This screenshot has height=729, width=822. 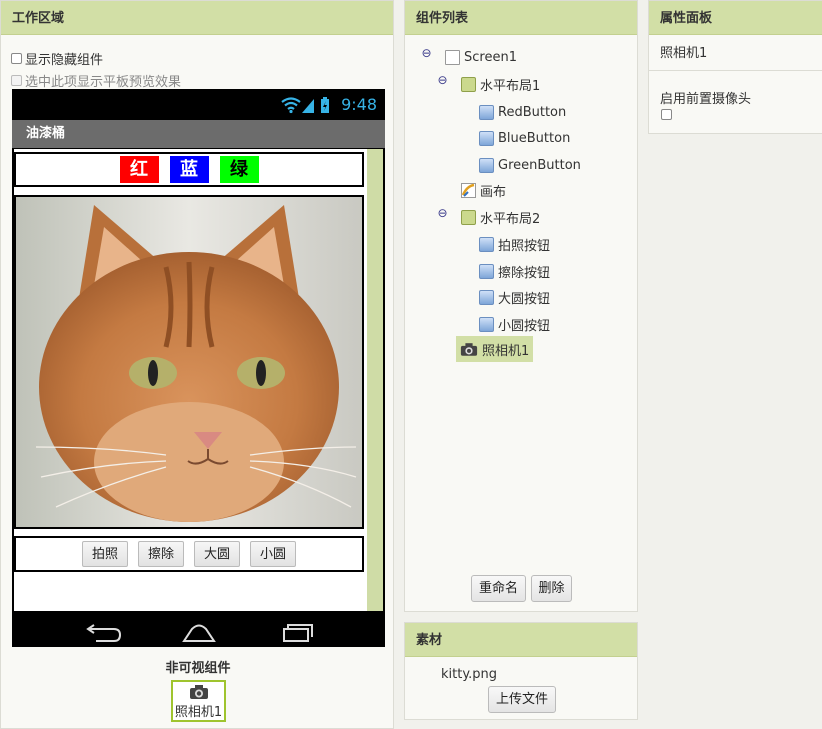 What do you see at coordinates (521, 18) in the screenshot?
I see `components-header: 组件列表` at bounding box center [521, 18].